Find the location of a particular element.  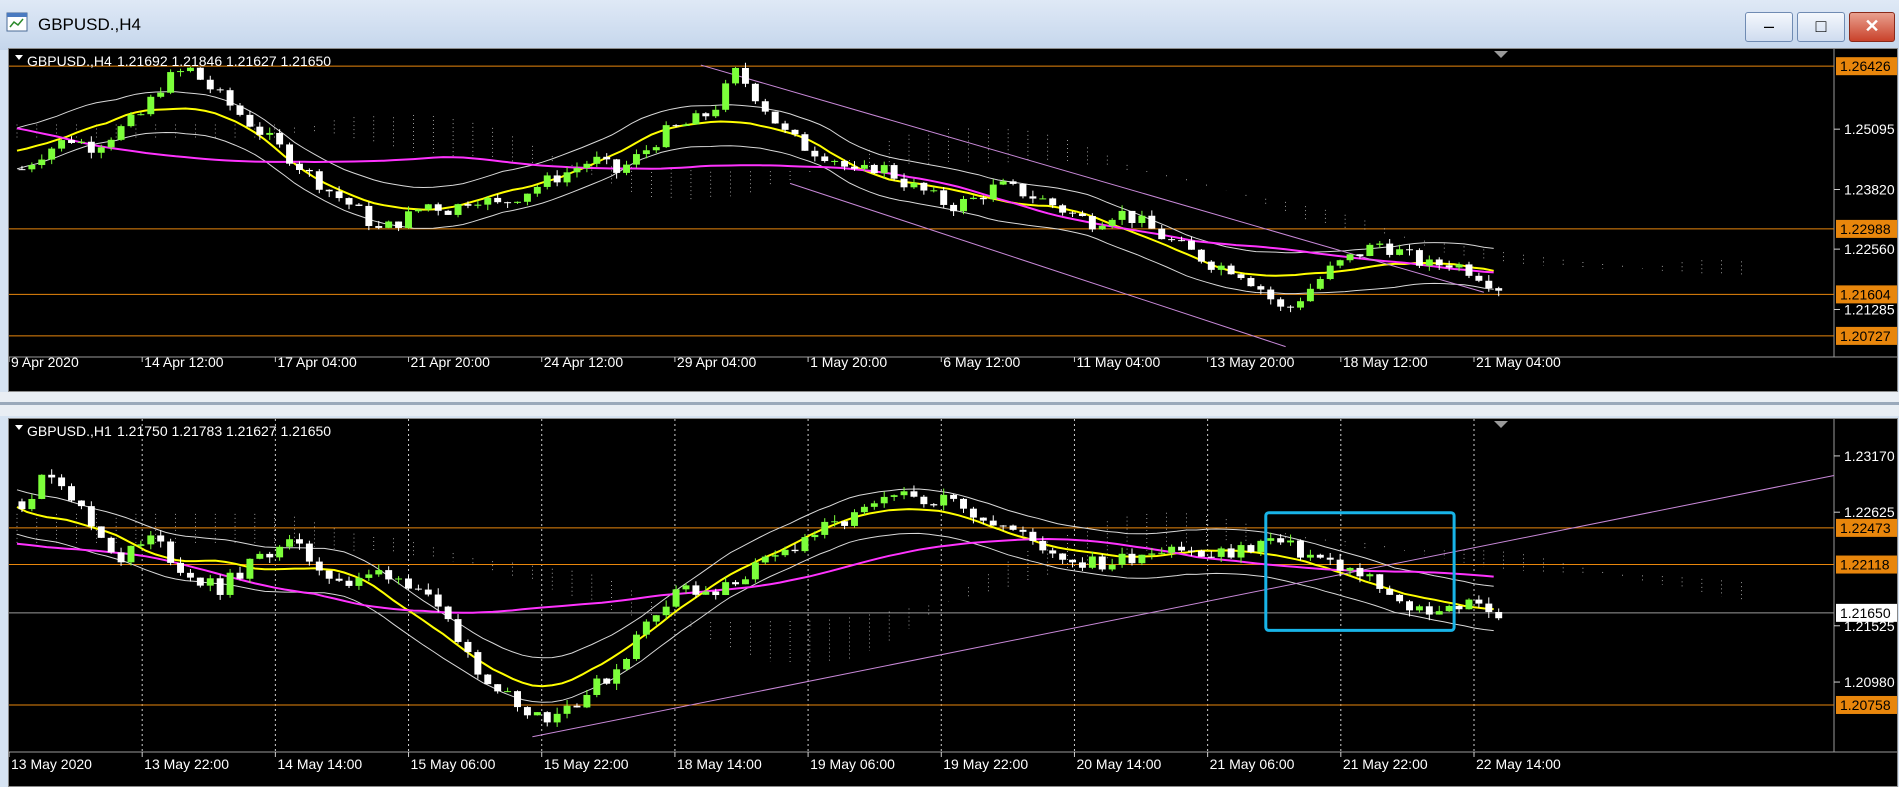

time-axis-label: 13 May 2020 is located at coordinates (51, 764).